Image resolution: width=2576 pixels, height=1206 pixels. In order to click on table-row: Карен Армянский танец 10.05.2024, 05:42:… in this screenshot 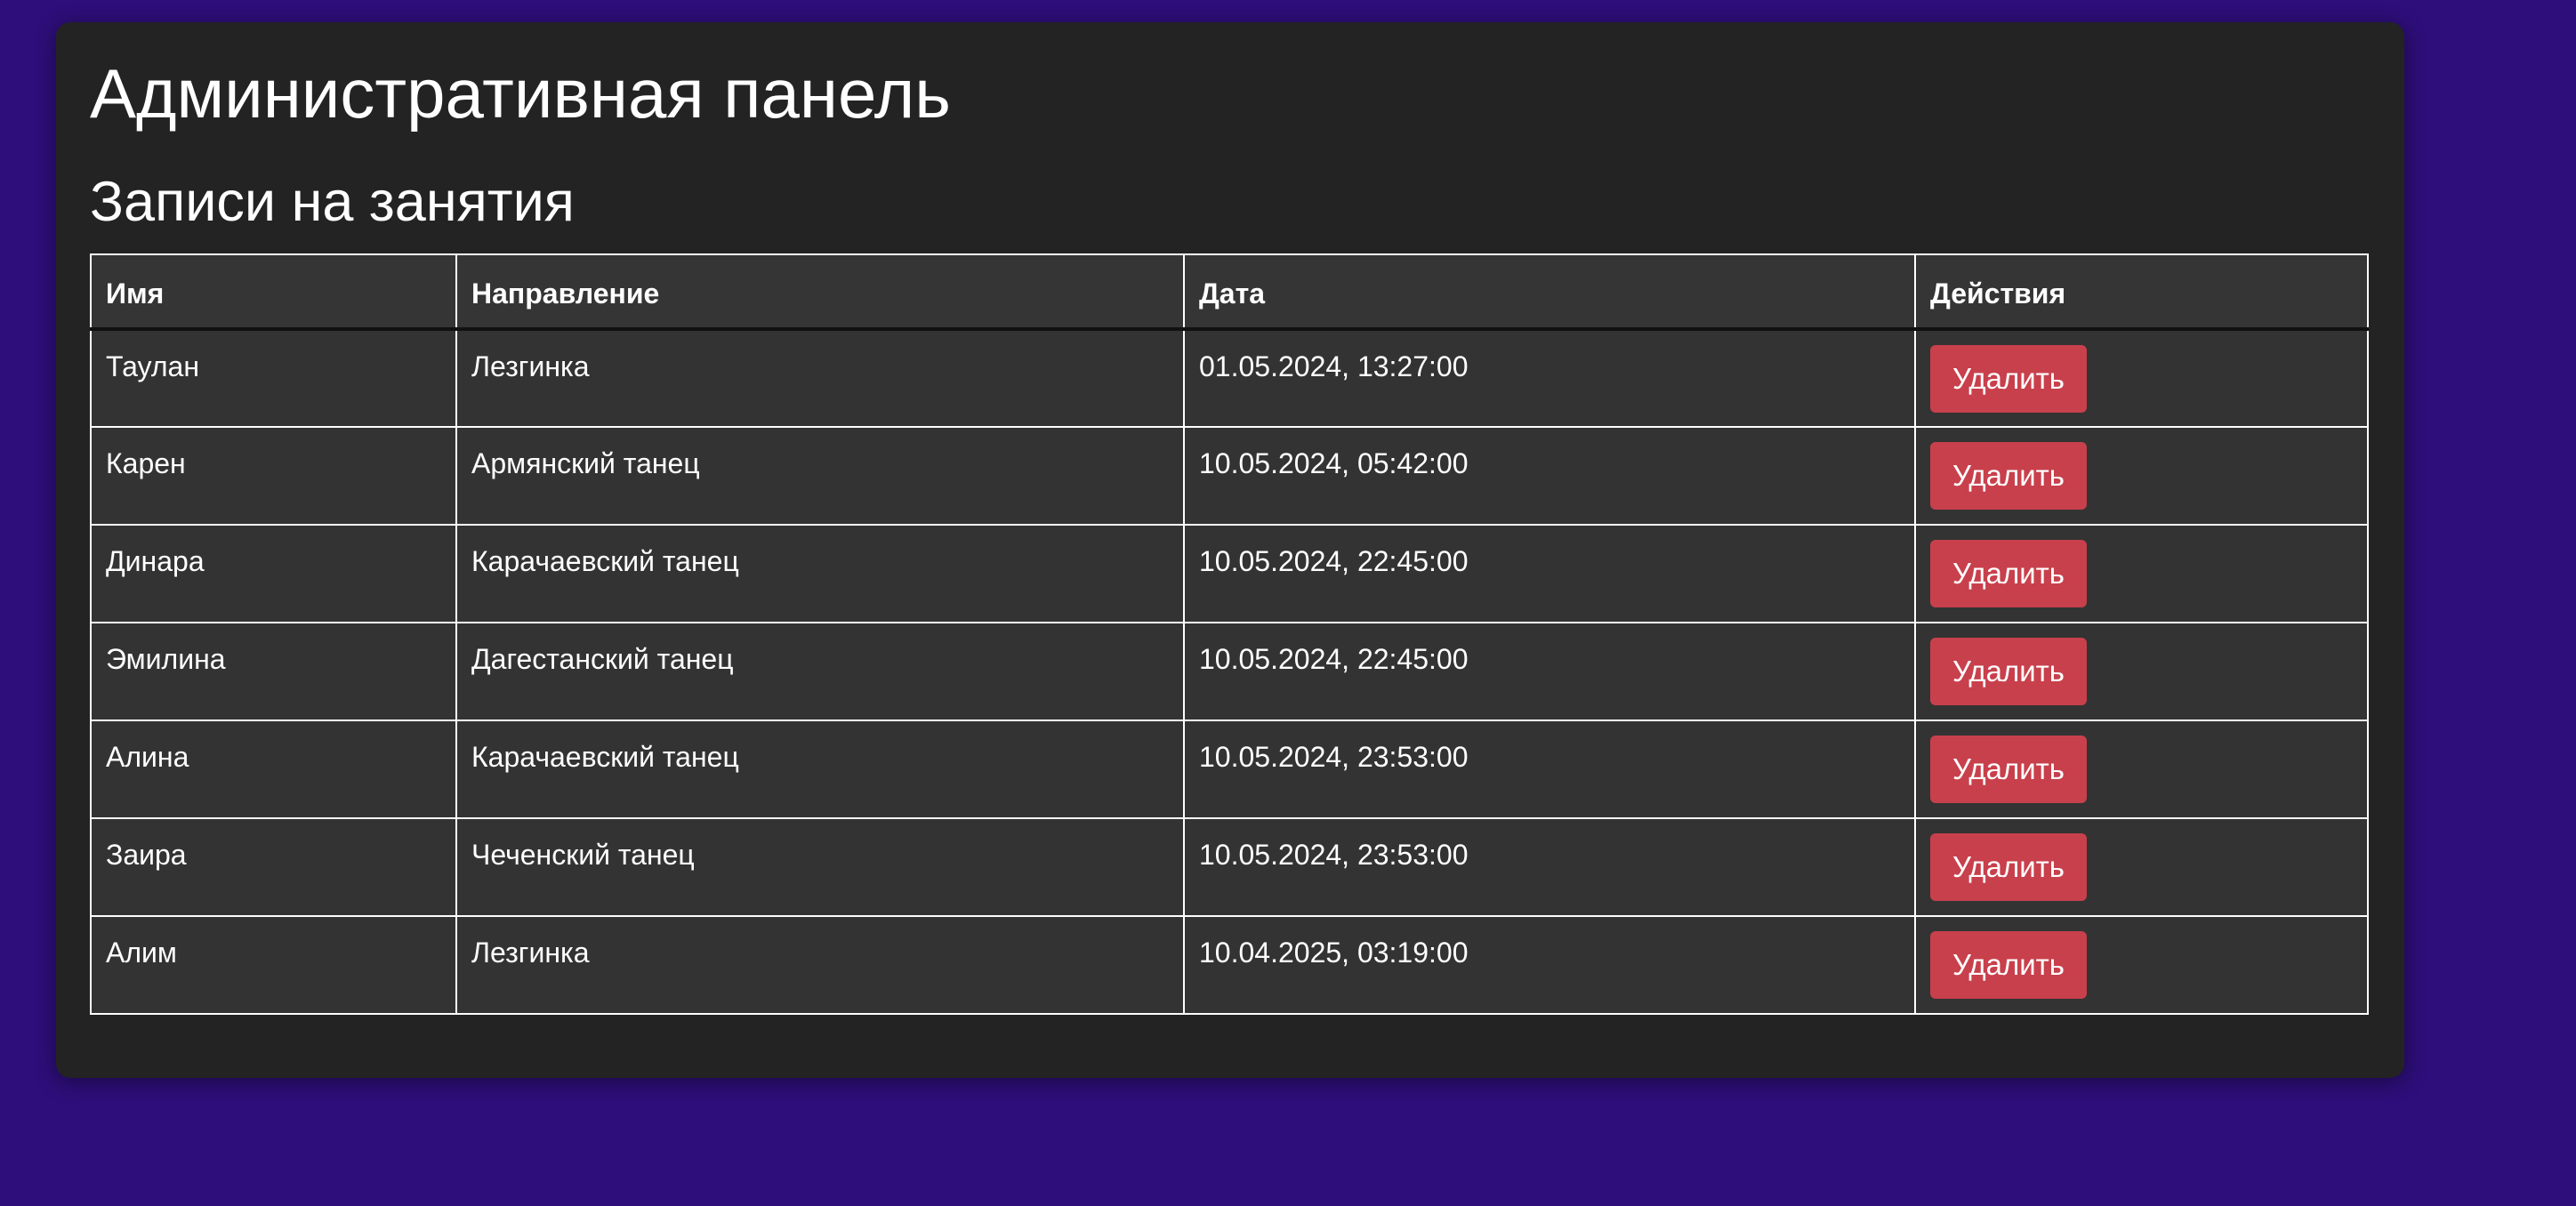, I will do `click(1229, 476)`.